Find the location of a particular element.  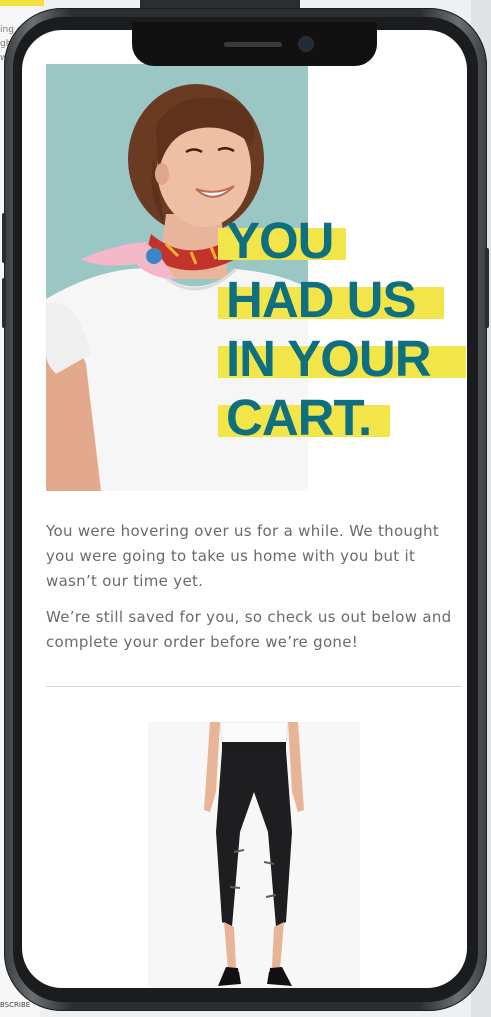

headline-line-2: HAD US is located at coordinates (342, 300).